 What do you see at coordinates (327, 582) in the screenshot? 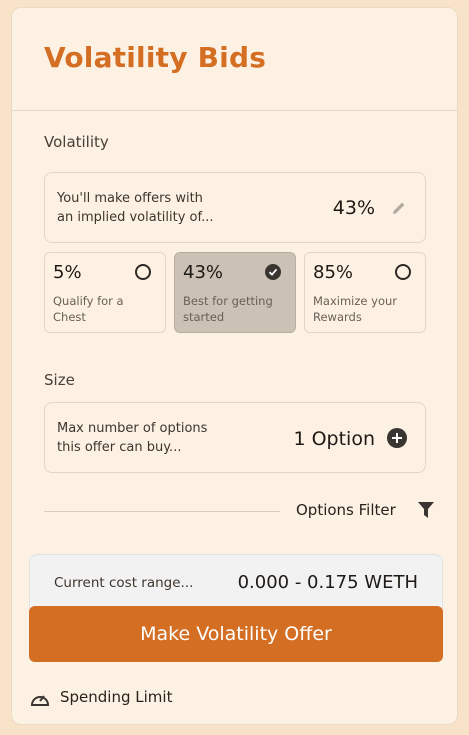
I see `cost-range-value: 0.000 - 0.175 WETH` at bounding box center [327, 582].